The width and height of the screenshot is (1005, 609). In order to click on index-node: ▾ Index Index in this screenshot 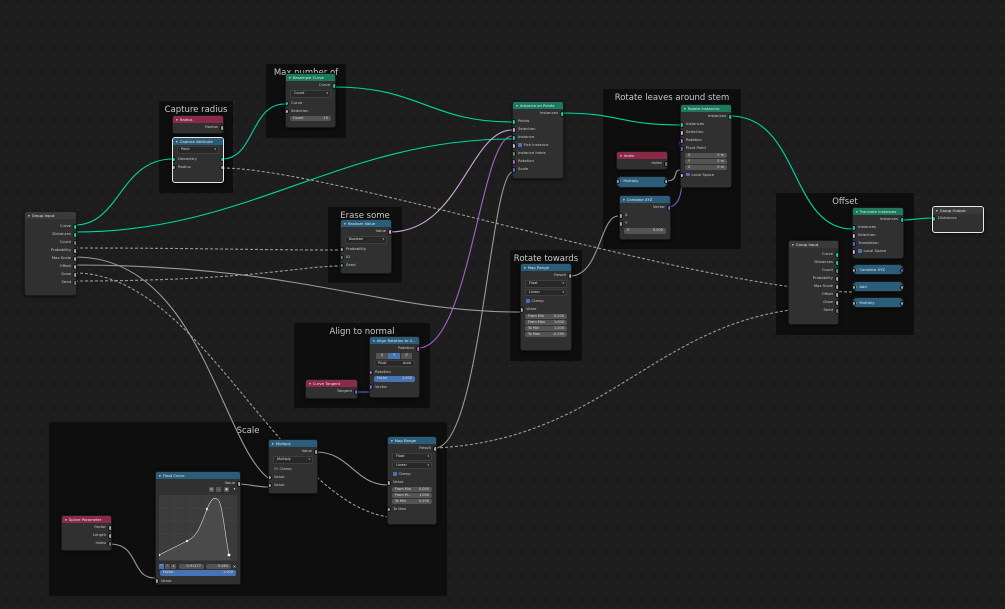, I will do `click(642, 160)`.